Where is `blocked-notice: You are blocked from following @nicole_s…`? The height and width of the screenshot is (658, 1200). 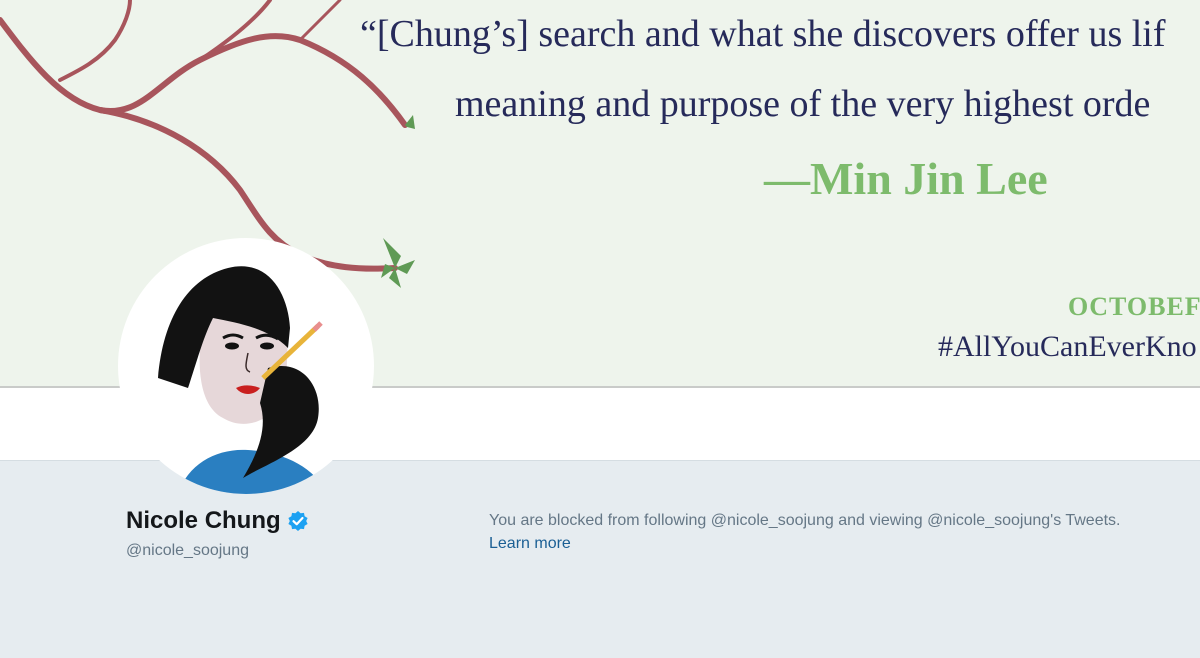 blocked-notice: You are blocked from following @nicole_s… is located at coordinates (805, 520).